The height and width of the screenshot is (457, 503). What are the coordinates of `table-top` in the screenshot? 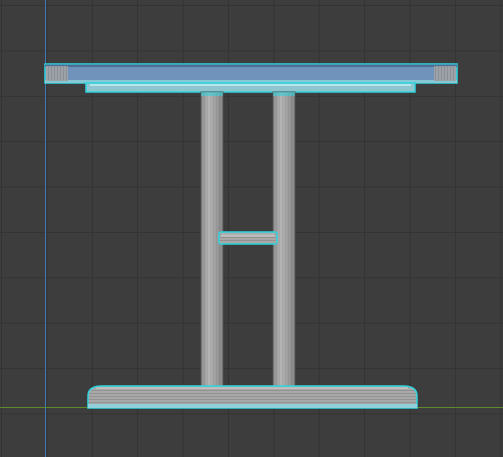 It's located at (251, 73).